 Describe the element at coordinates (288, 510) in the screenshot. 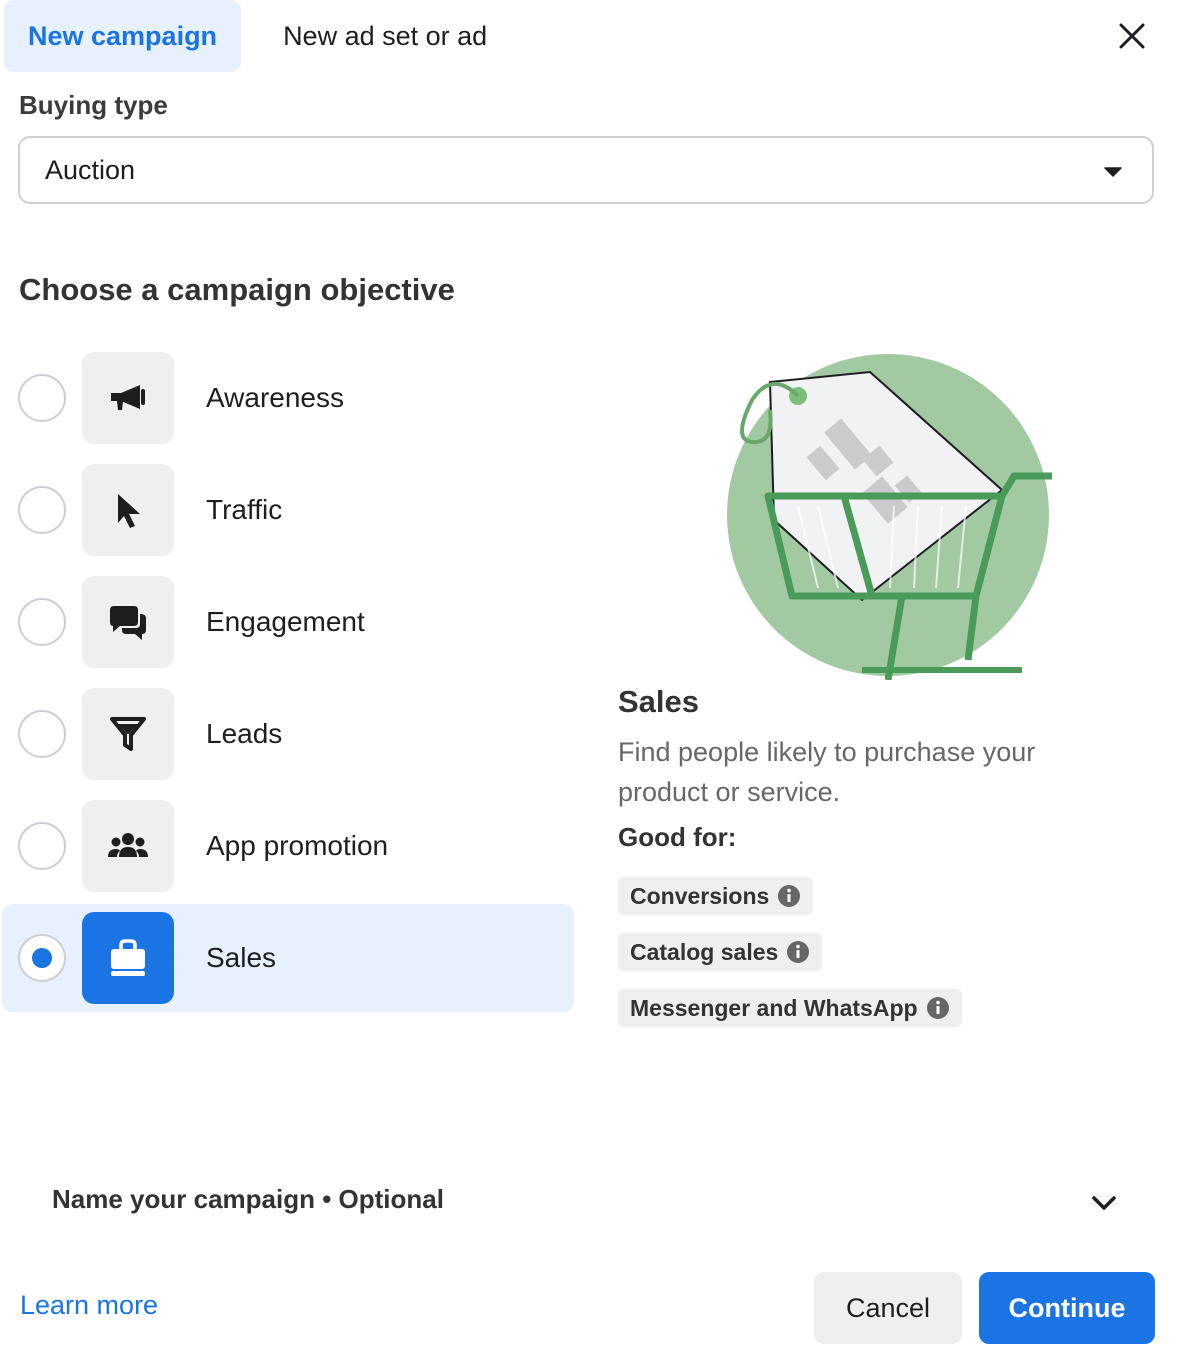

I see `objective-traffic: Traffic` at that location.